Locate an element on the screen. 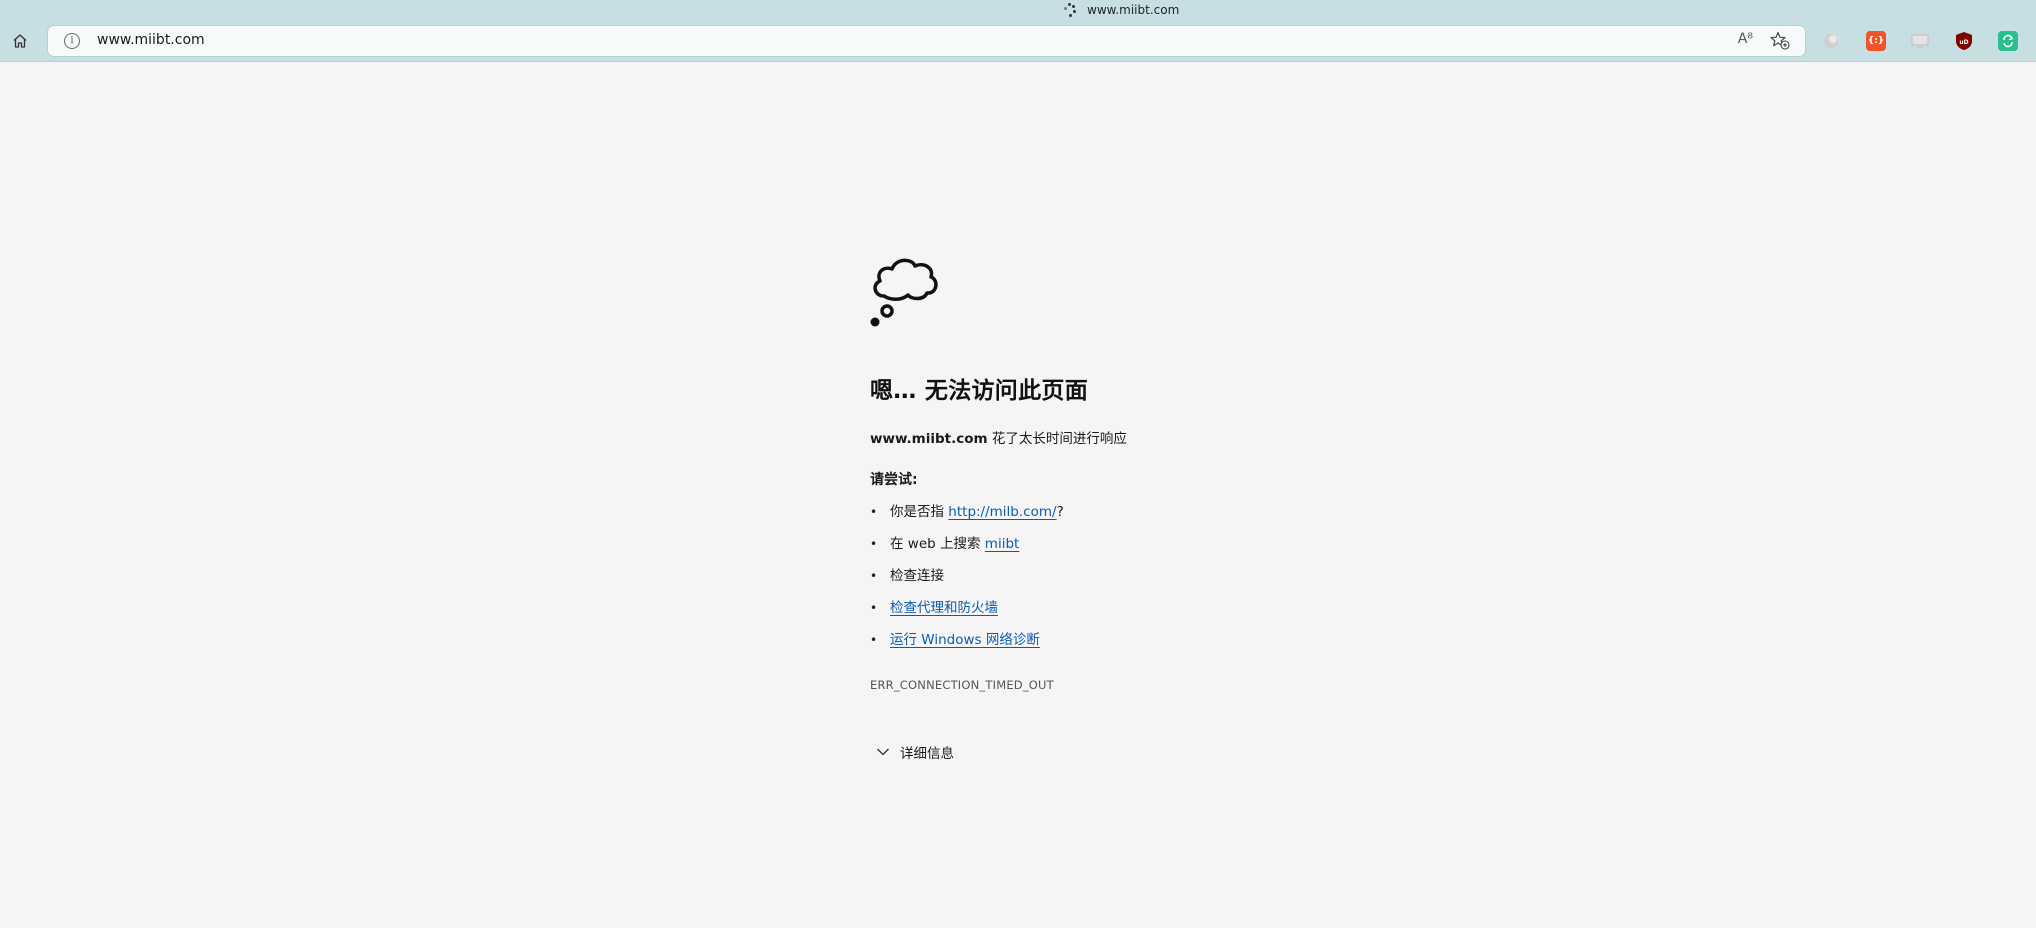 This screenshot has height=928, width=2036. error-heading: 嗯… 无法访问此页面 is located at coordinates (979, 391).